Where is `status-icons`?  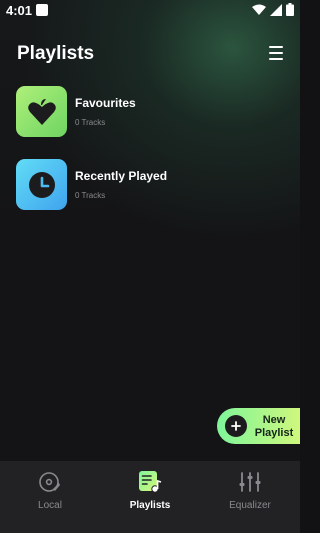 status-icons is located at coordinates (273, 9).